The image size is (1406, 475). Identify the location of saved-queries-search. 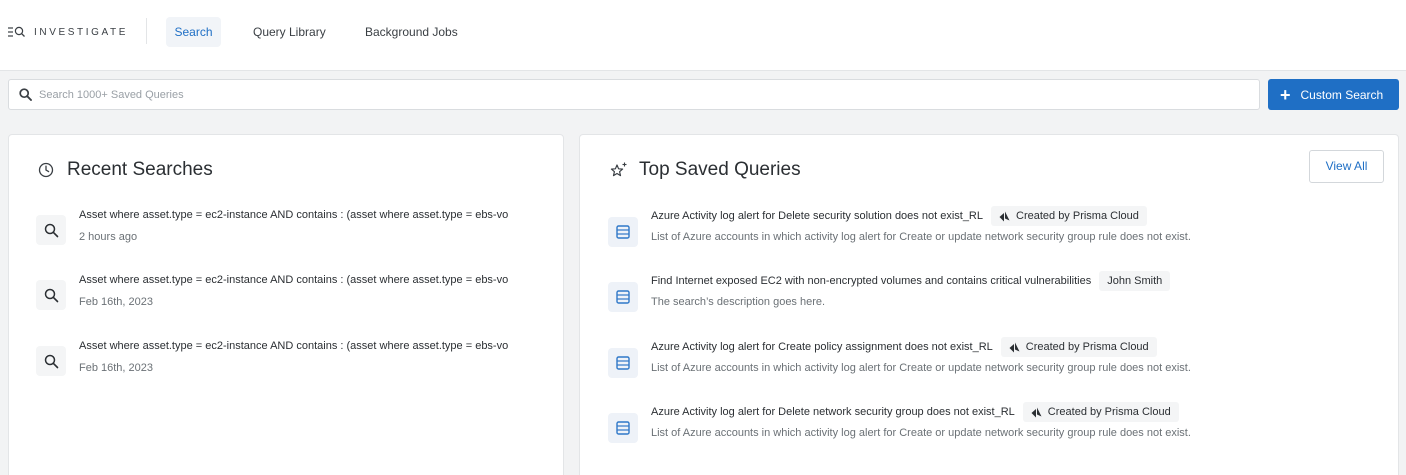
(634, 94).